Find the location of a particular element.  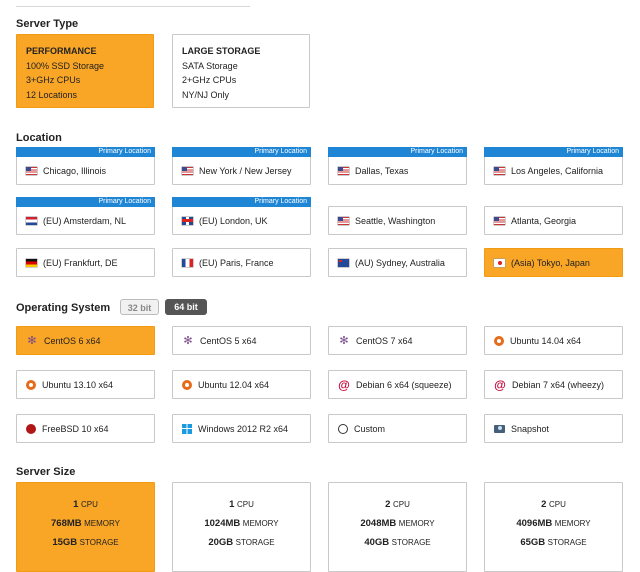

location-los-angeles: Primary Location Los Angeles, California is located at coordinates (553, 166).